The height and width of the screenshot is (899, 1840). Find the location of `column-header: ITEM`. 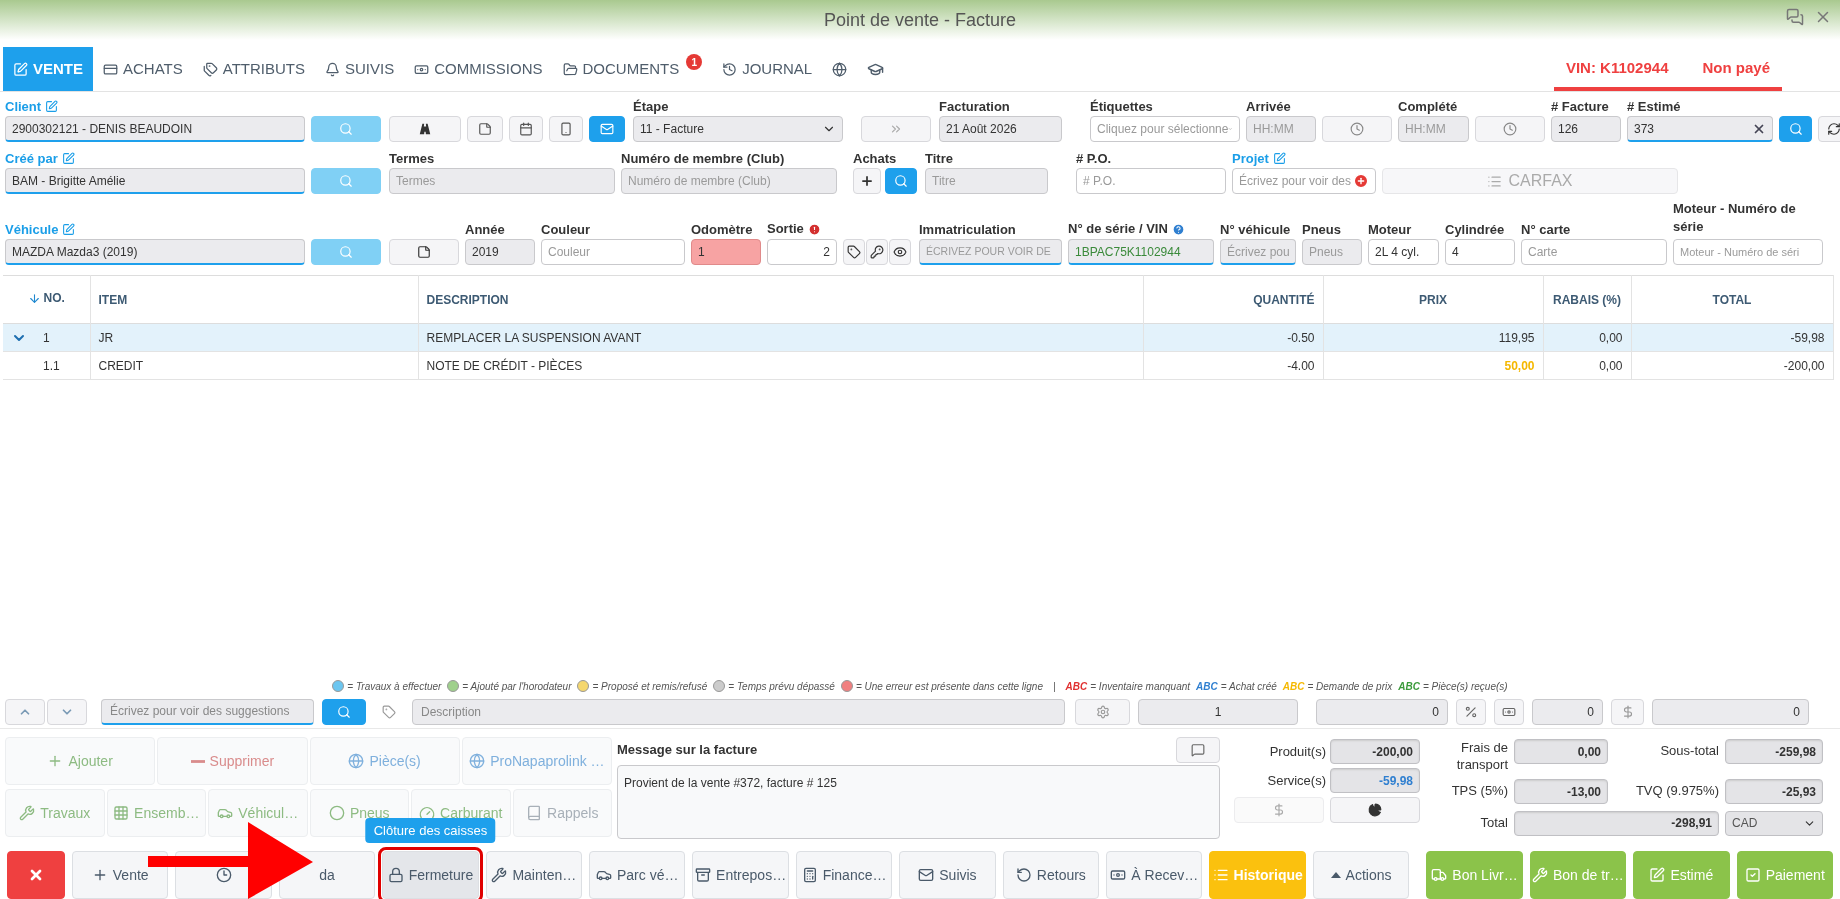

column-header: ITEM is located at coordinates (254, 299).